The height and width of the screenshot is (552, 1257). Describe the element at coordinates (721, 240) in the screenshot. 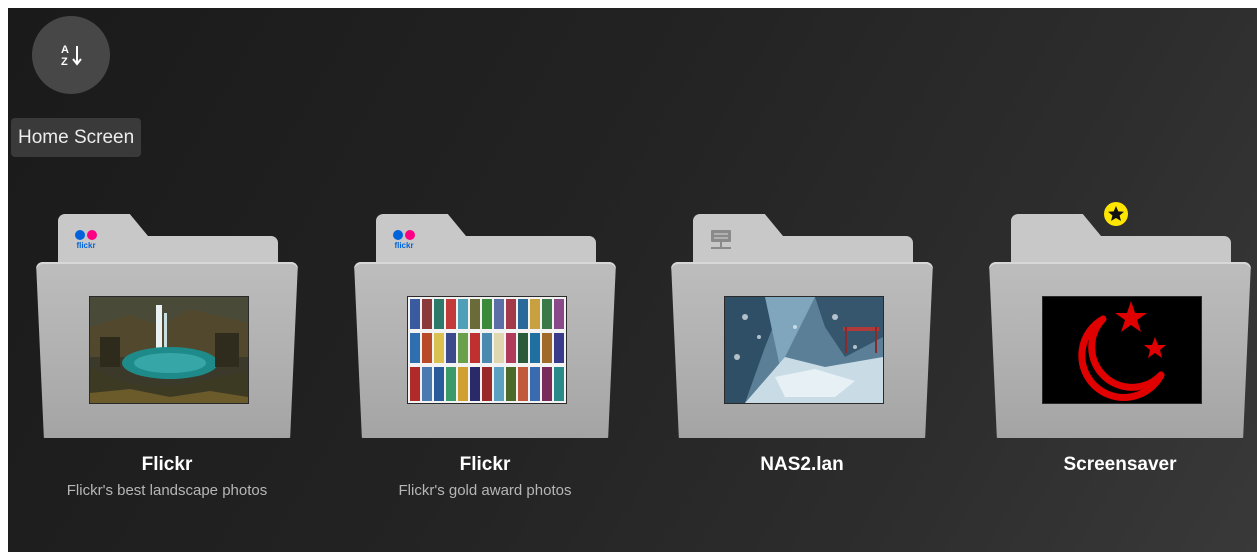

I see `network-server-icon` at that location.